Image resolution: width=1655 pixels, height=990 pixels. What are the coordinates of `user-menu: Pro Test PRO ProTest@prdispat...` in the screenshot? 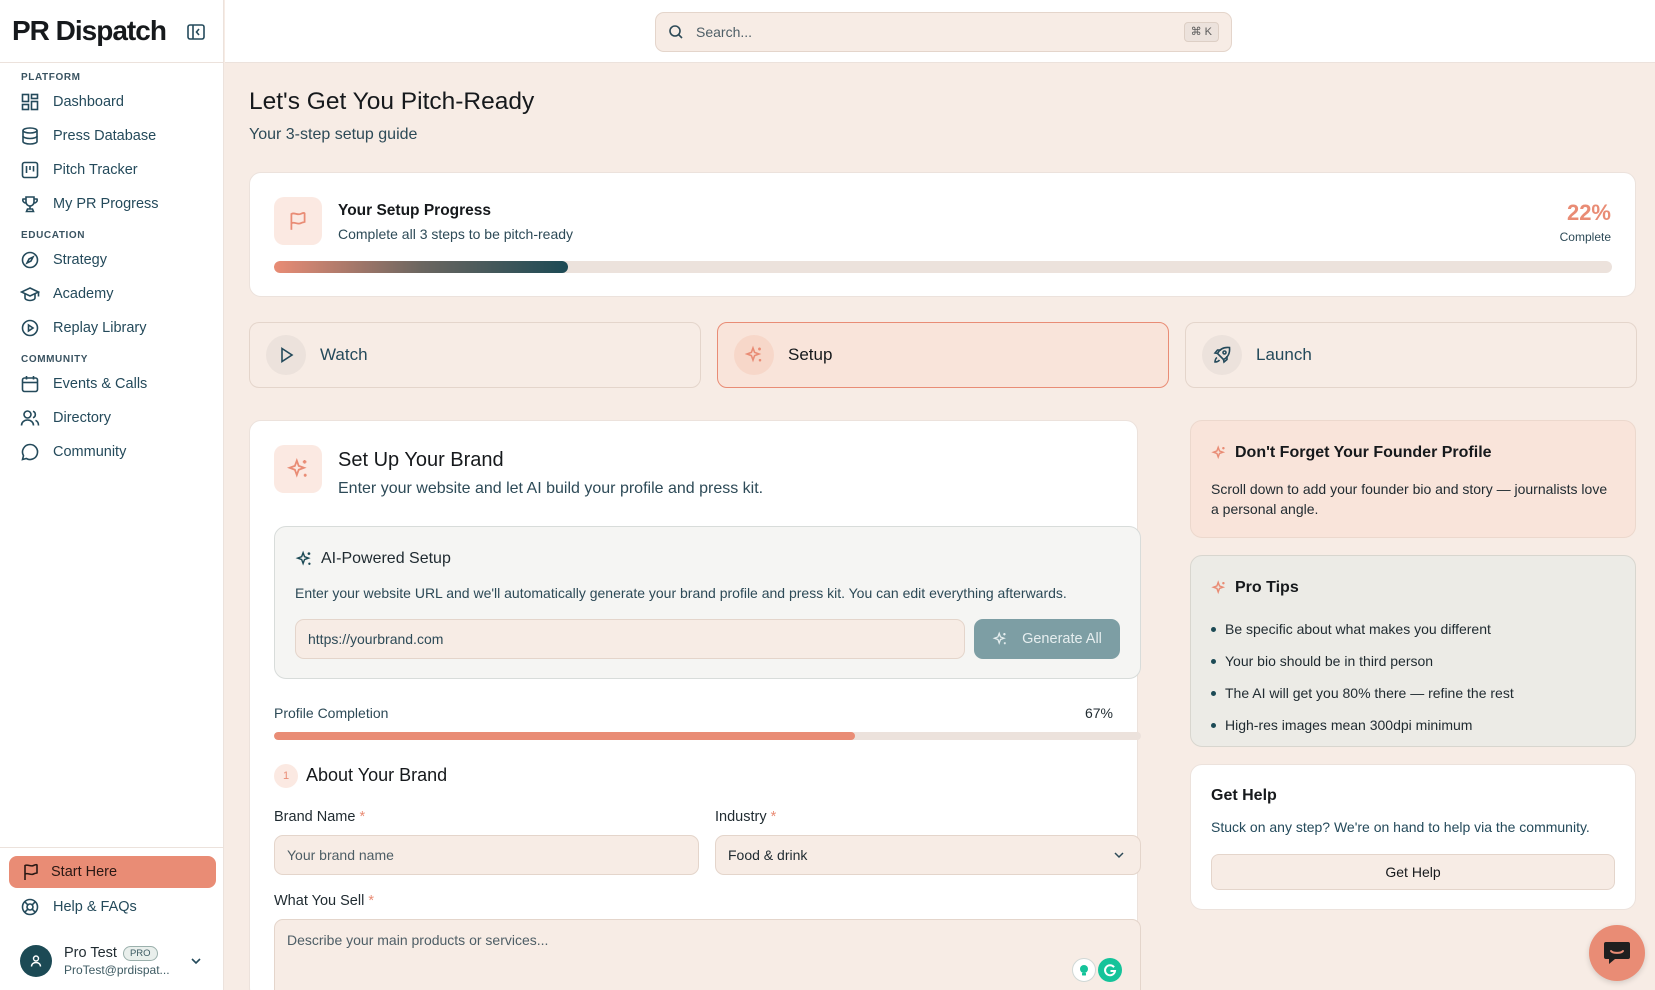 It's located at (117, 961).